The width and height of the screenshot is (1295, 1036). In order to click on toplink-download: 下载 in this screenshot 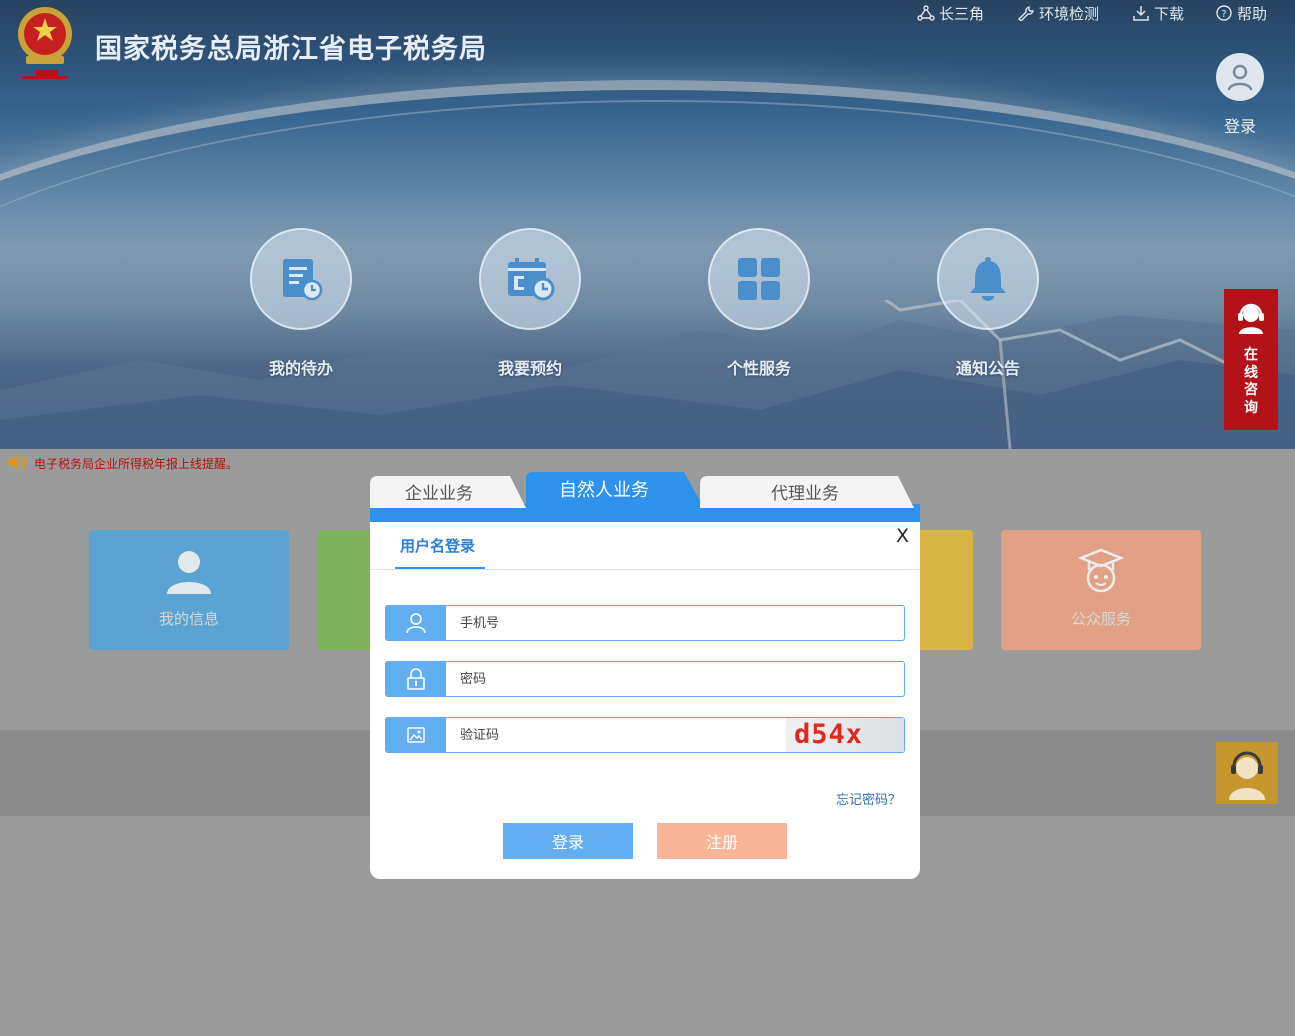, I will do `click(1158, 13)`.